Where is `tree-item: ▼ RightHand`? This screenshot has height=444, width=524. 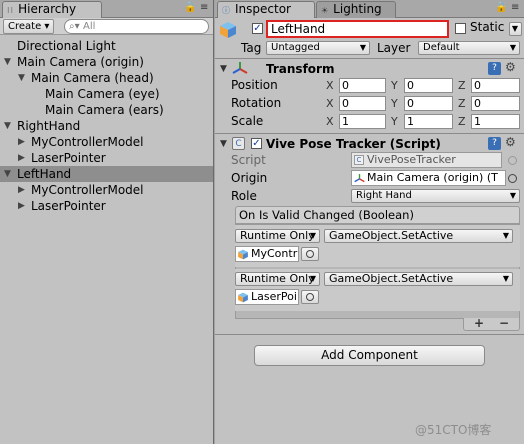
tree-item: ▼ RightHand is located at coordinates (106, 126).